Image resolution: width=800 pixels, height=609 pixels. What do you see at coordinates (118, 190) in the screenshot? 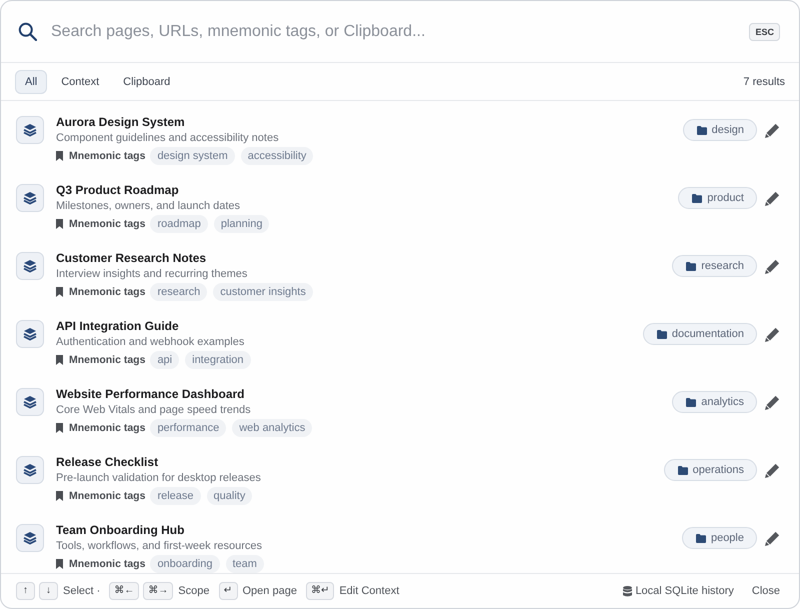
I see `result-title: Q3 Product Roadmap` at bounding box center [118, 190].